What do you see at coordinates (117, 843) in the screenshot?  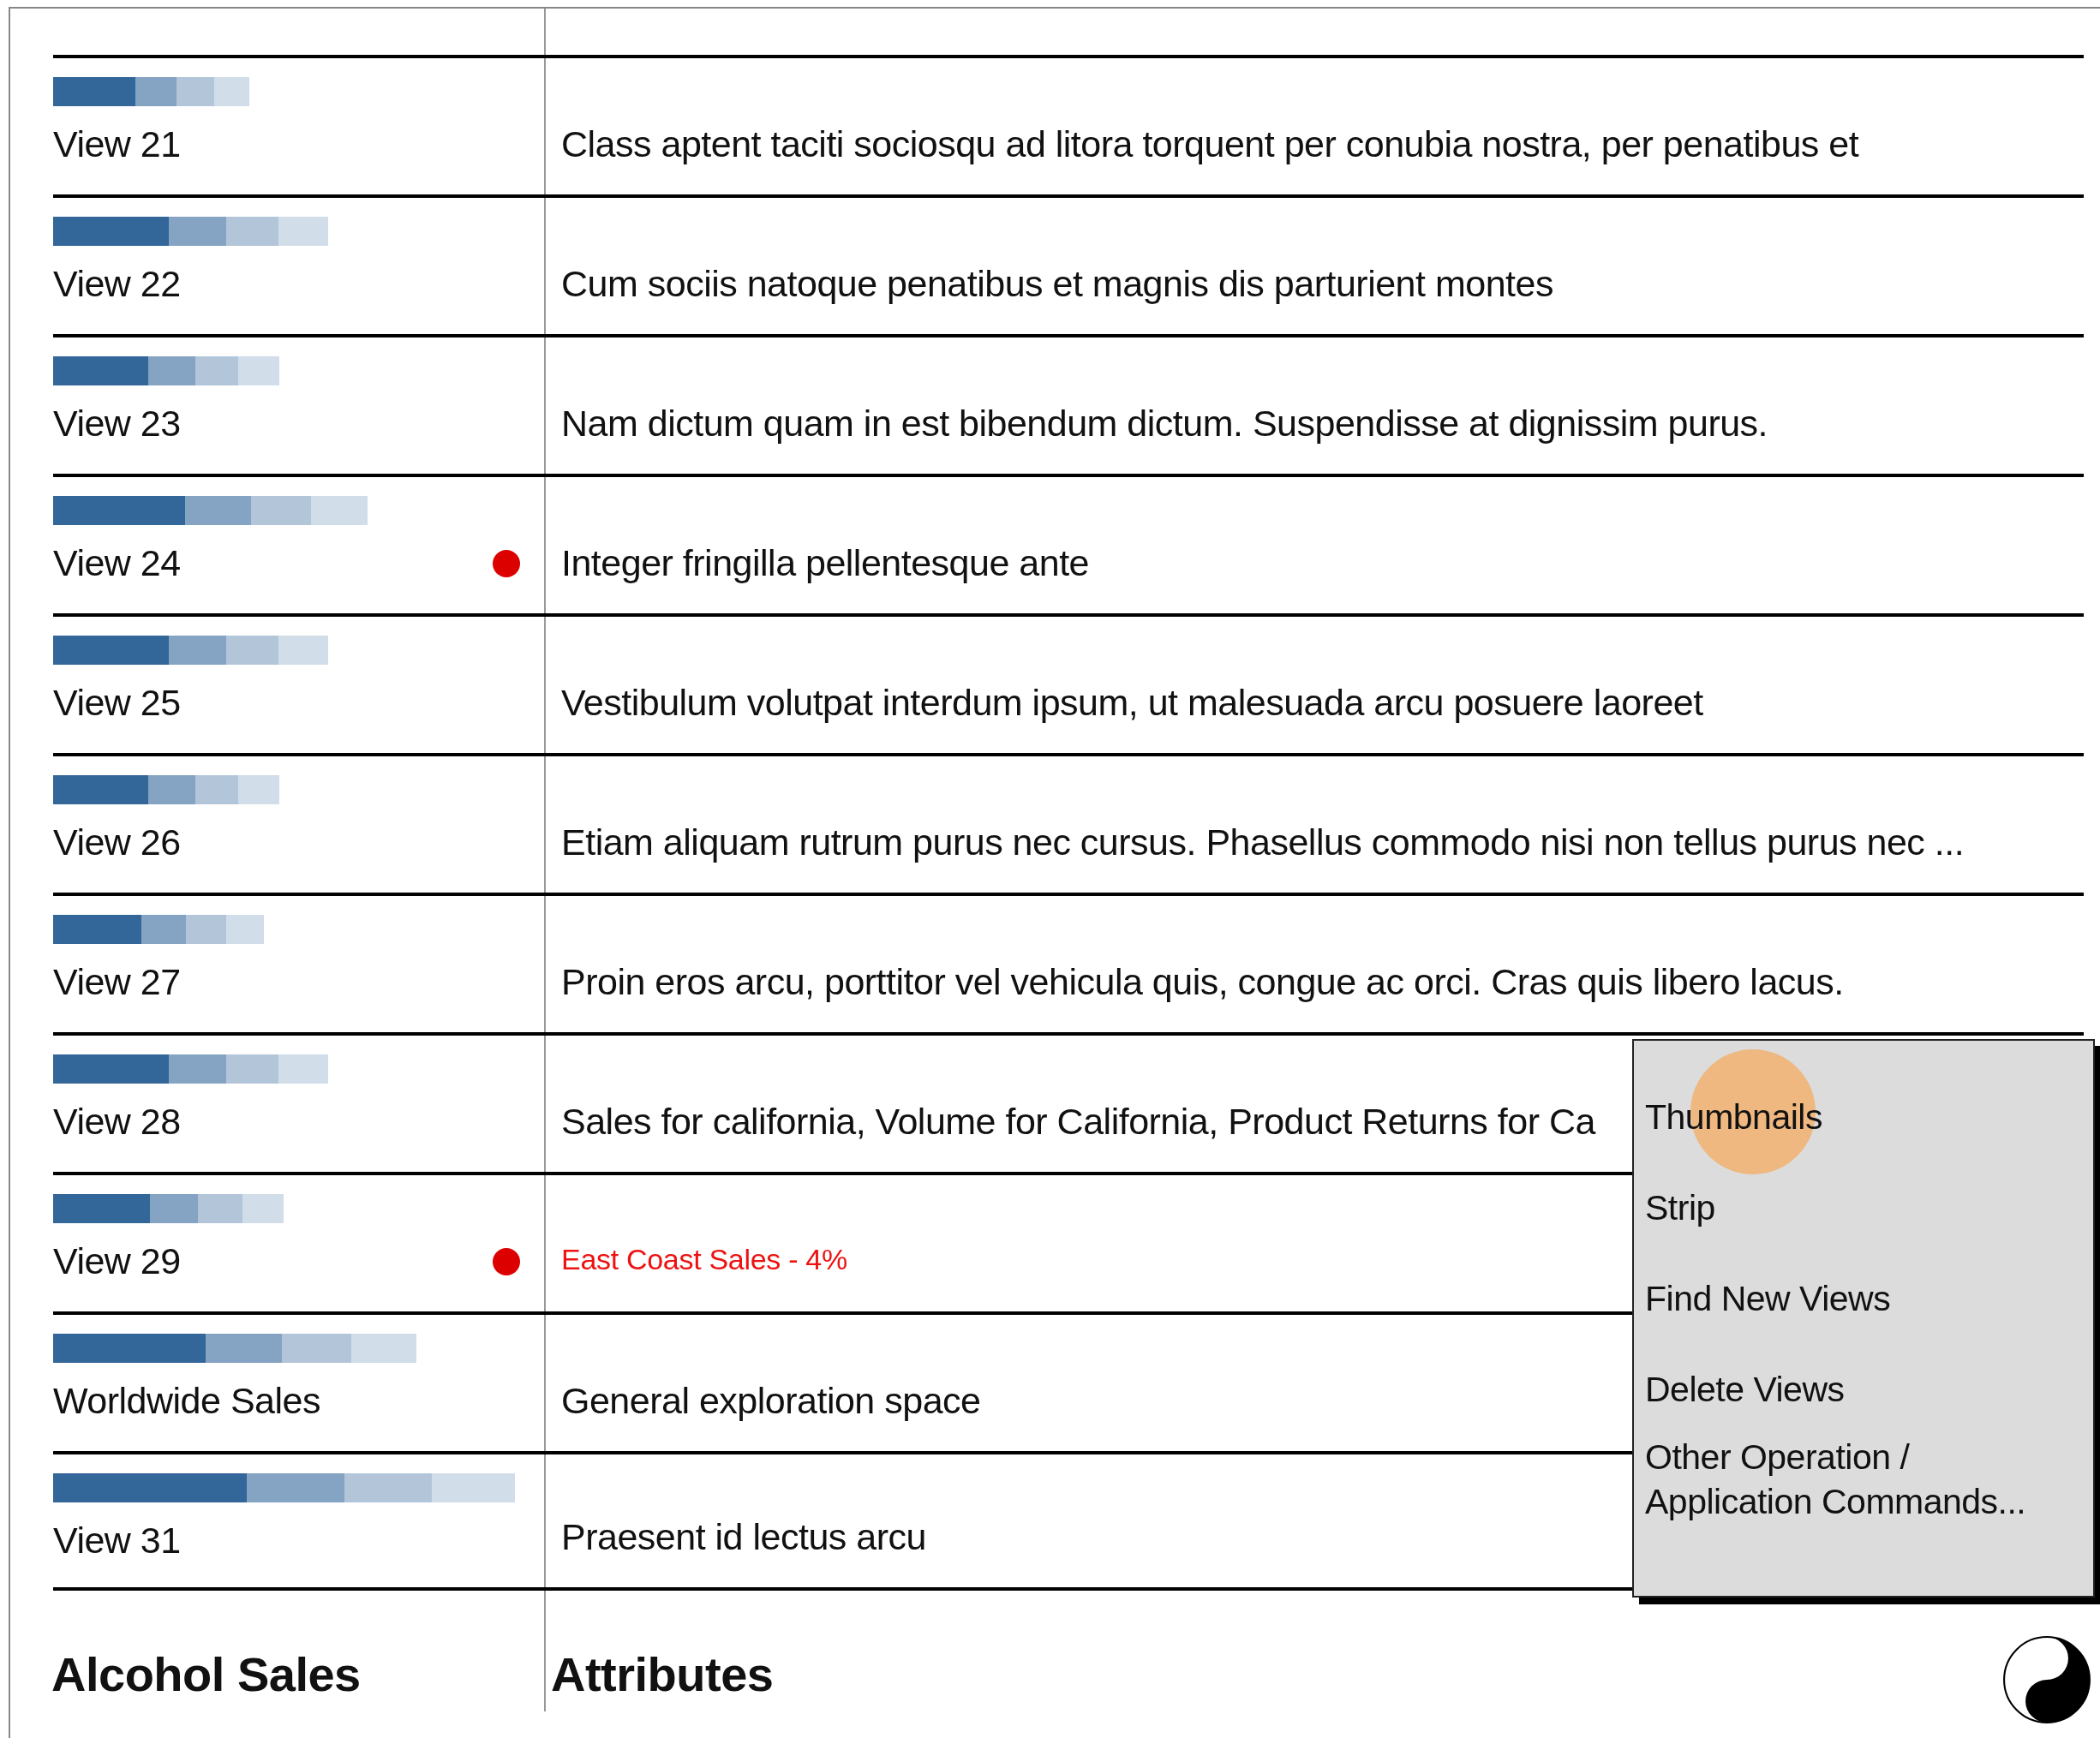 I see `view-name: View 26` at bounding box center [117, 843].